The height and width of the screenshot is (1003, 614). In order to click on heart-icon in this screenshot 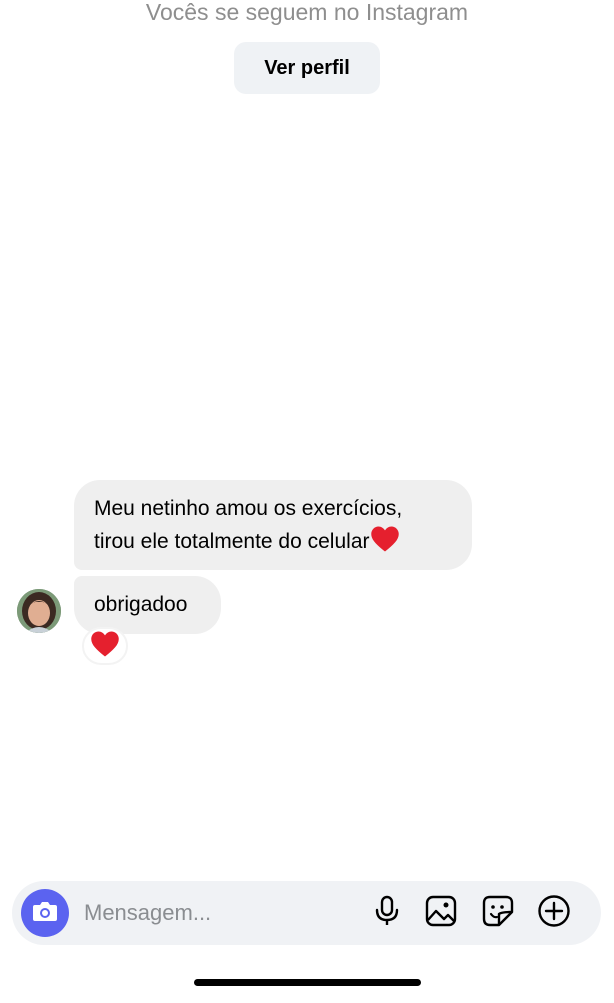, I will do `click(105, 646)`.